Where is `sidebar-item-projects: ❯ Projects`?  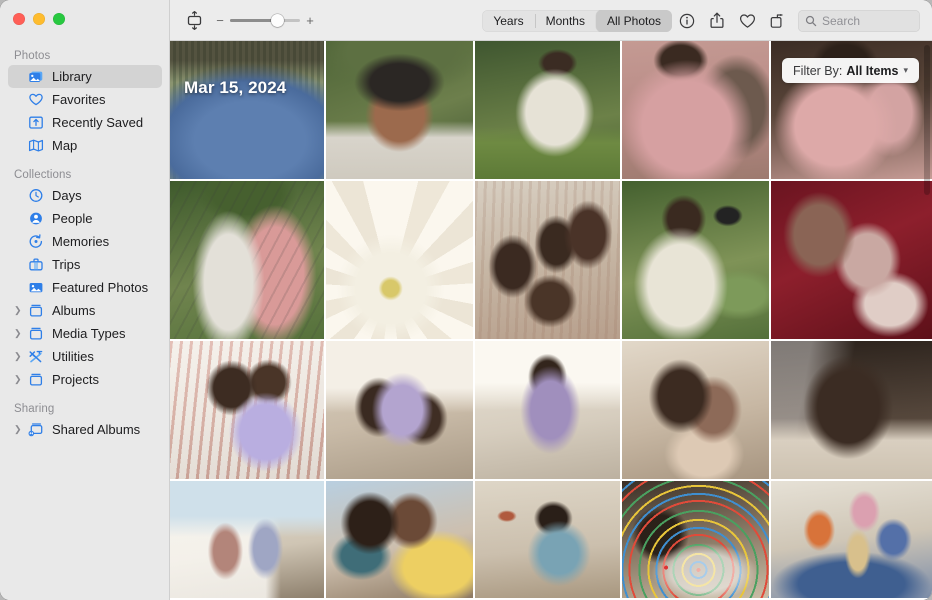 sidebar-item-projects: ❯ Projects is located at coordinates (85, 379).